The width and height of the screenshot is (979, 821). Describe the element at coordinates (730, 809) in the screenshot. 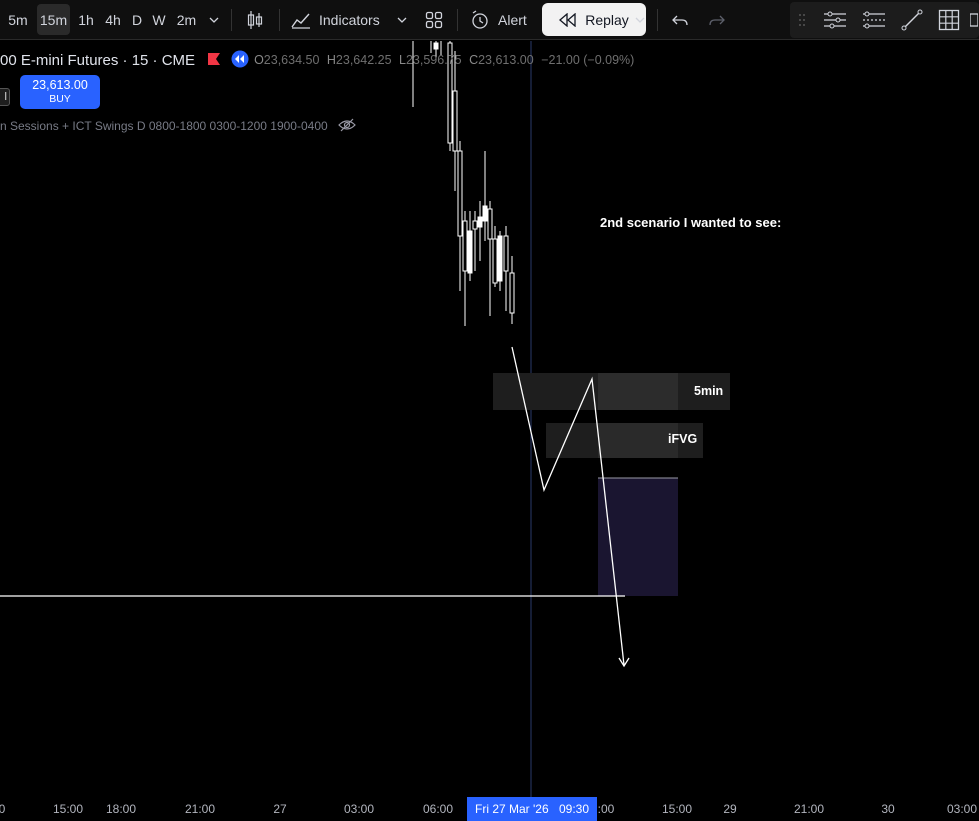

I see `time-tick: 29` at that location.